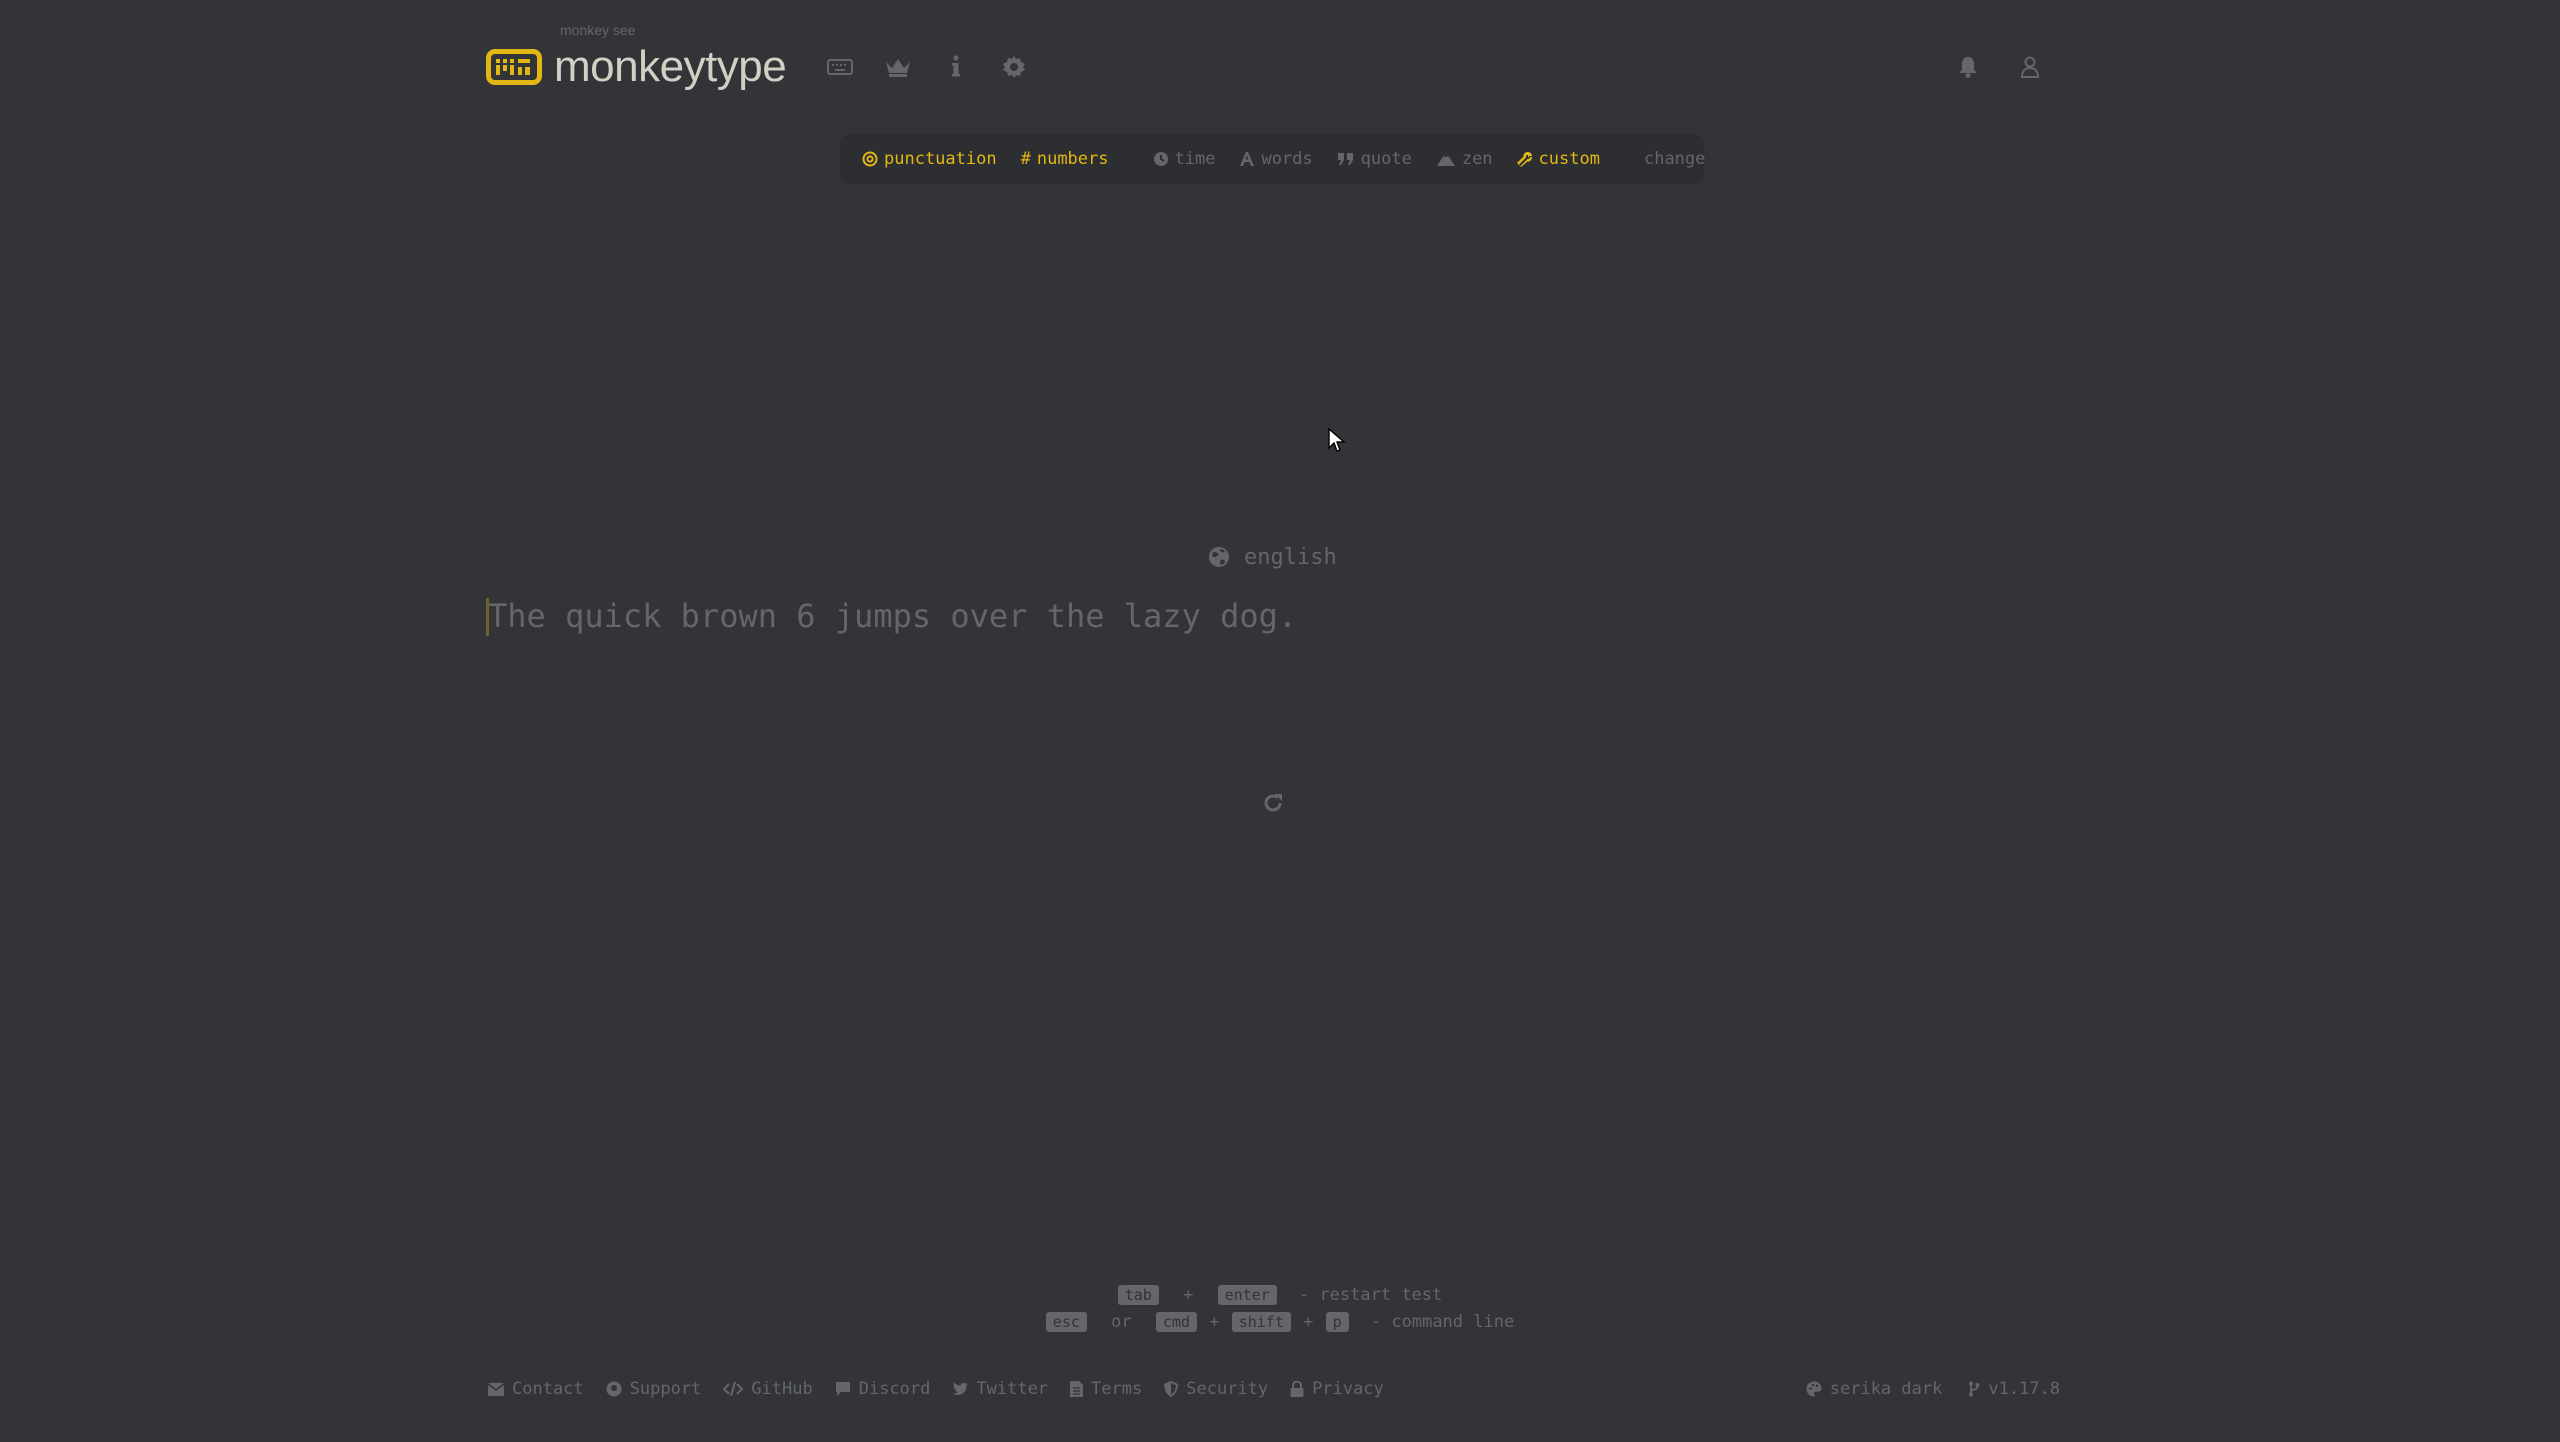 The height and width of the screenshot is (1442, 2560). I want to click on theme-label: serika dark, so click(1886, 1389).